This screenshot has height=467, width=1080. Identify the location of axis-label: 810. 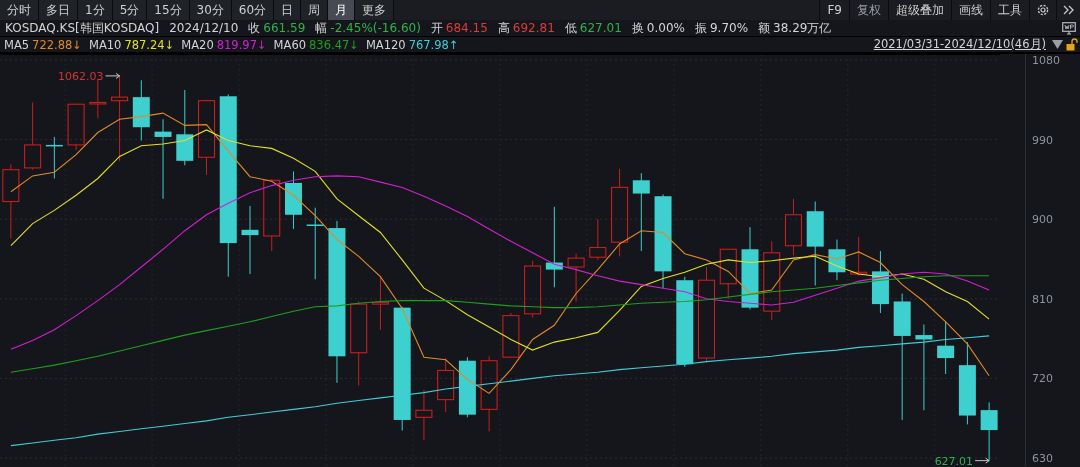
(1042, 299).